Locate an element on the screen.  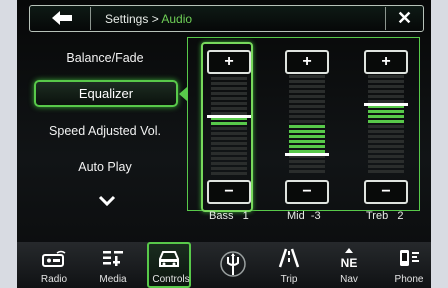
selection-pointer is located at coordinates (183, 94).